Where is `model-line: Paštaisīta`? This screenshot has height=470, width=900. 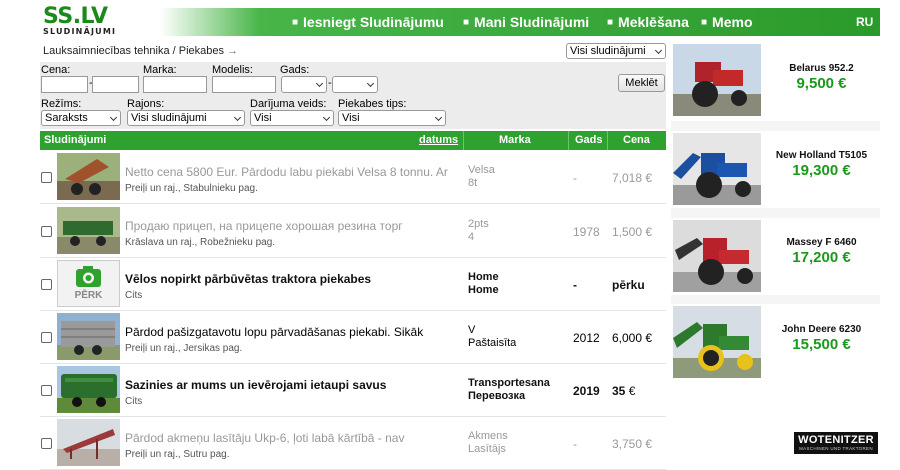 model-line: Paštaisīta is located at coordinates (492, 343).